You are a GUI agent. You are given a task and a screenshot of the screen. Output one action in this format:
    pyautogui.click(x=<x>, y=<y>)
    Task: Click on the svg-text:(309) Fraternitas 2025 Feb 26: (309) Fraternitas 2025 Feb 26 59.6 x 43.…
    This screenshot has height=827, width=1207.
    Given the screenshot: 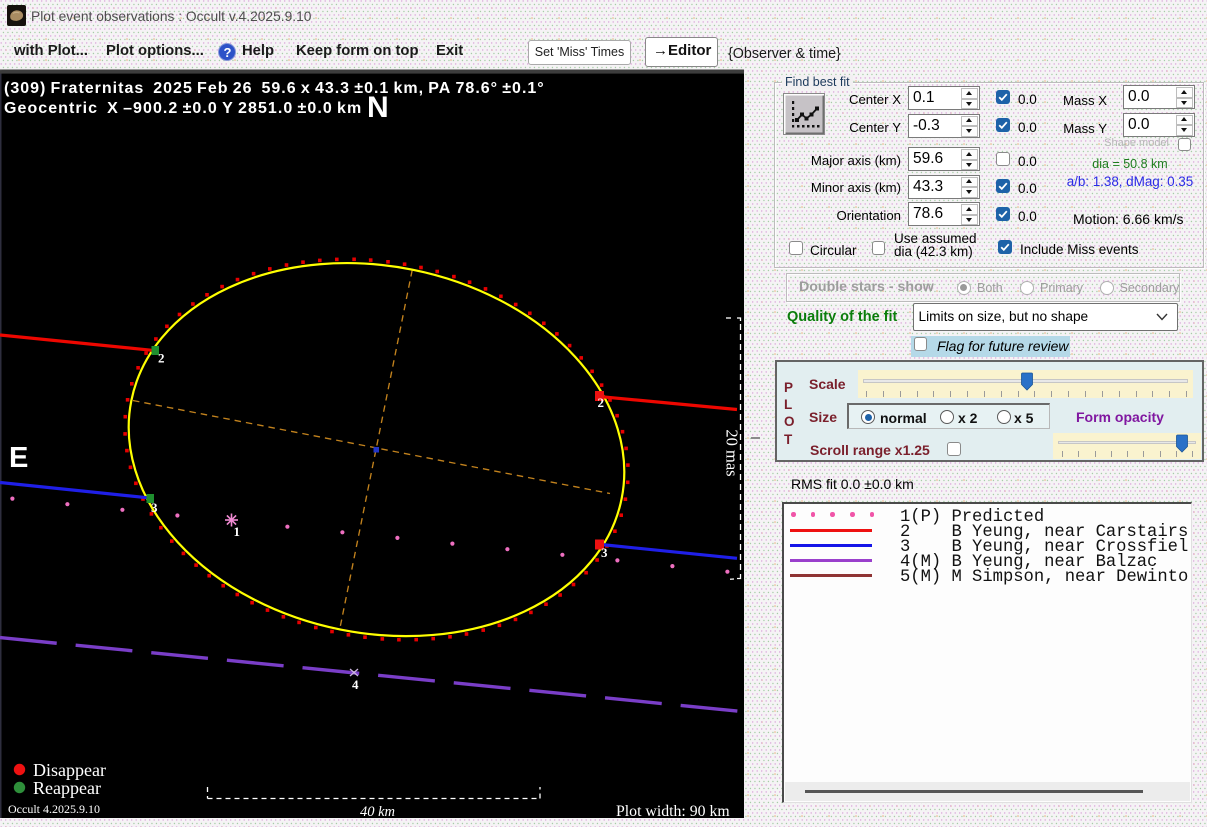 What is the action you would take?
    pyautogui.click(x=274, y=88)
    